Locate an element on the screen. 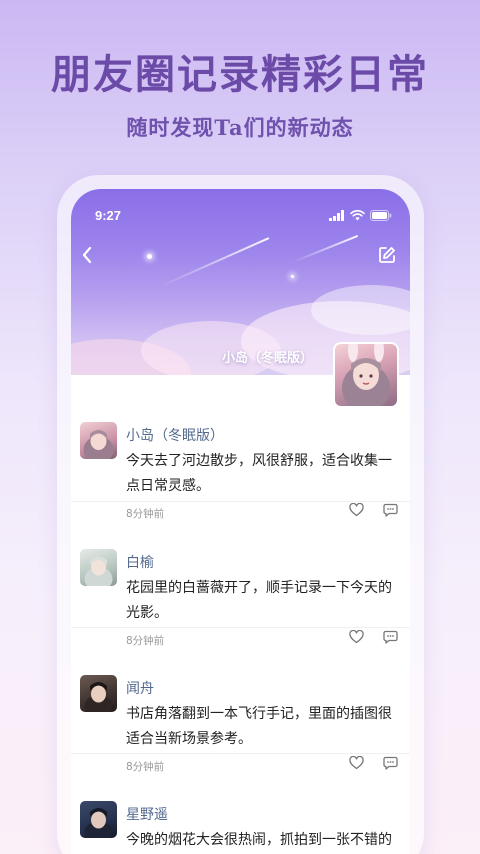 The image size is (480, 854). list-item: 星野遥 今晚的烟花大会很热闹，抓拍到一张不错的夜景。 is located at coordinates (240, 803).